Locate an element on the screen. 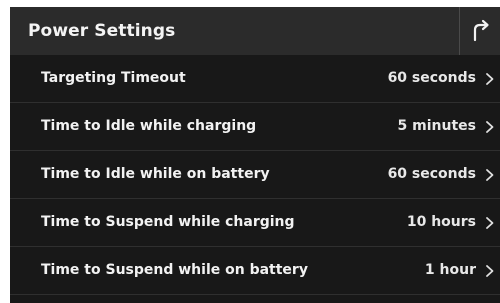 The image size is (500, 303). setting-label: Targeting Timeout is located at coordinates (113, 78).